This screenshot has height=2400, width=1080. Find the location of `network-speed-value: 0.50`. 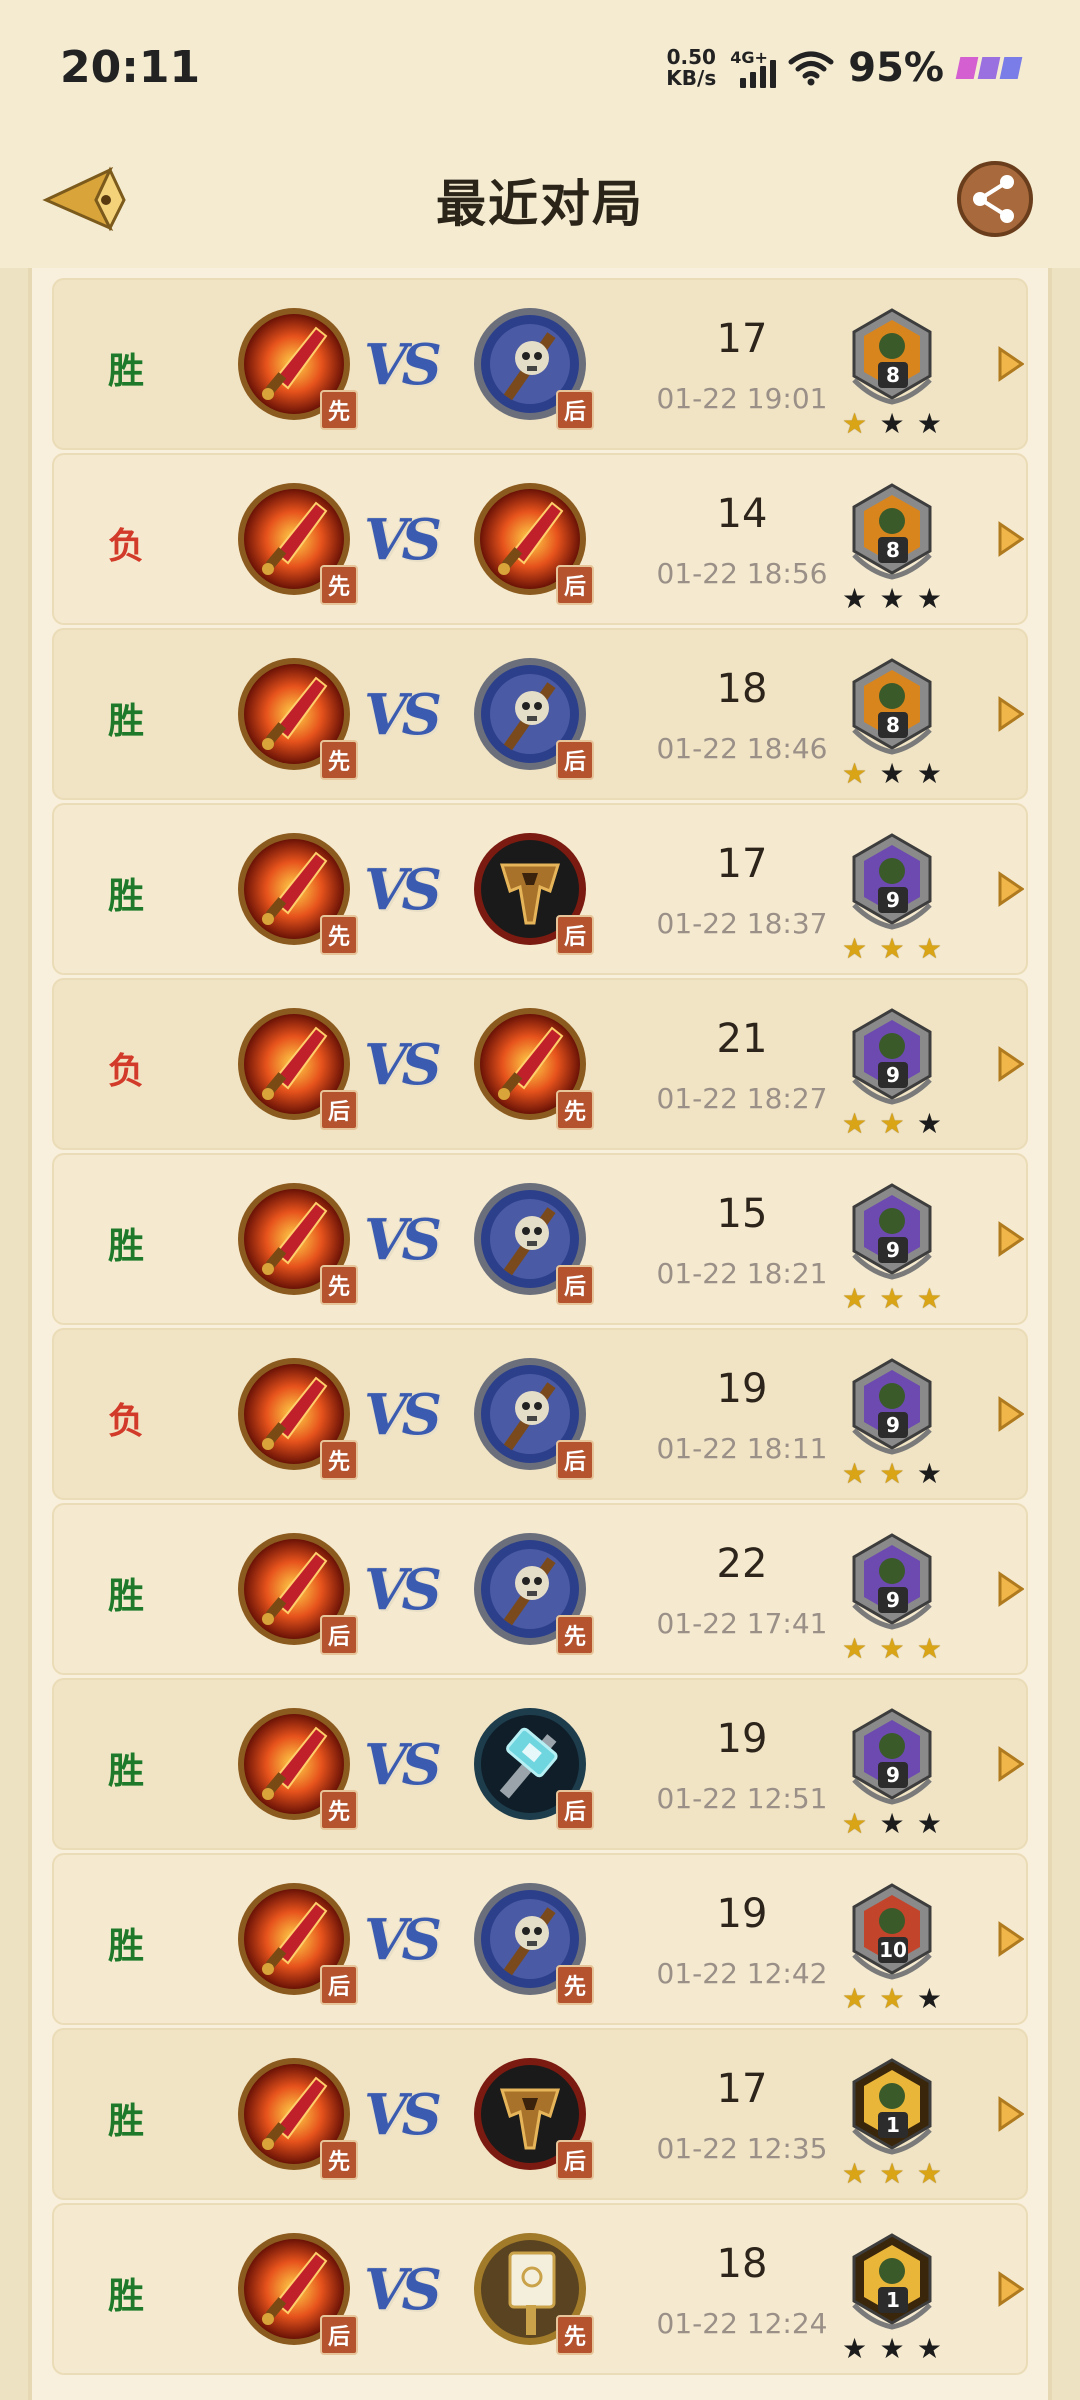

network-speed-value: 0.50 is located at coordinates (691, 57).